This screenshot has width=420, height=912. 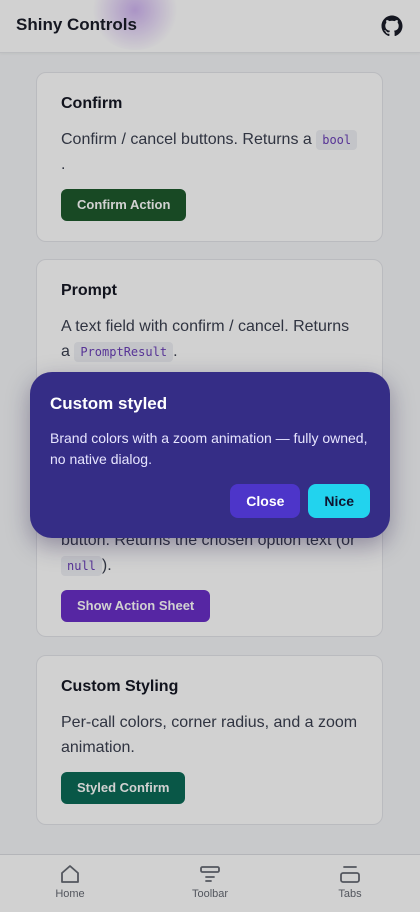 I want to click on nice-button: Nice, so click(x=339, y=501).